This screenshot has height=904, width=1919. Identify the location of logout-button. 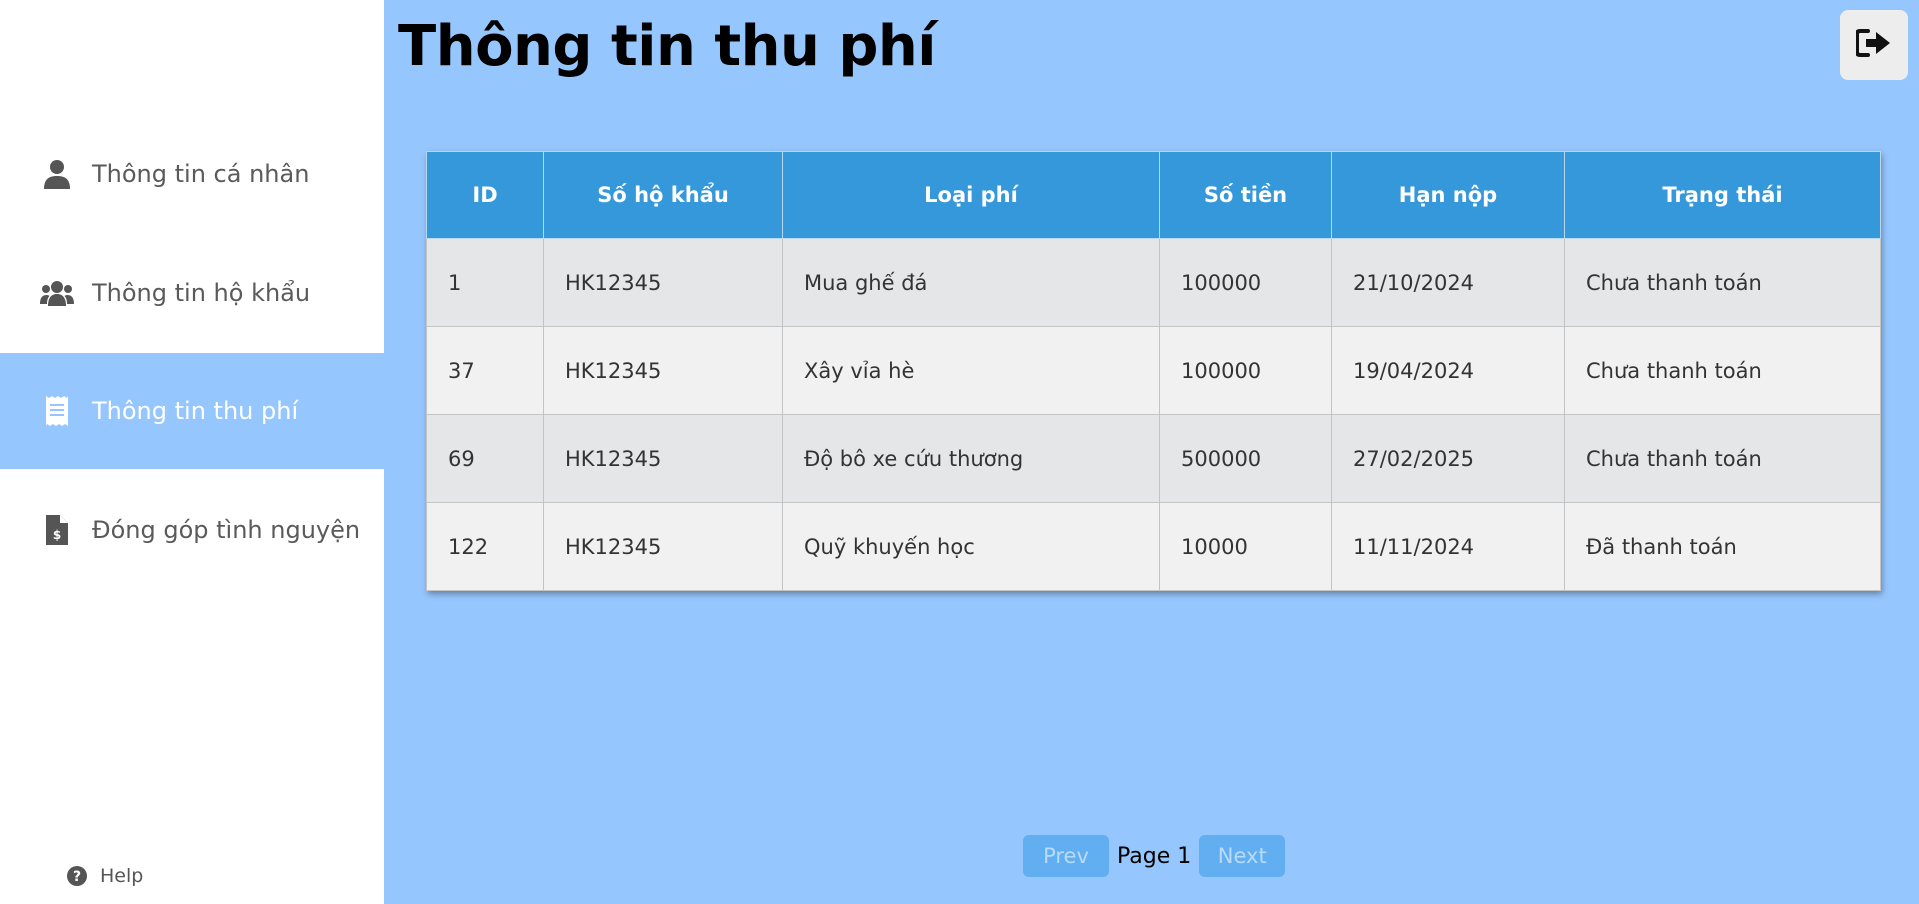
(1874, 45).